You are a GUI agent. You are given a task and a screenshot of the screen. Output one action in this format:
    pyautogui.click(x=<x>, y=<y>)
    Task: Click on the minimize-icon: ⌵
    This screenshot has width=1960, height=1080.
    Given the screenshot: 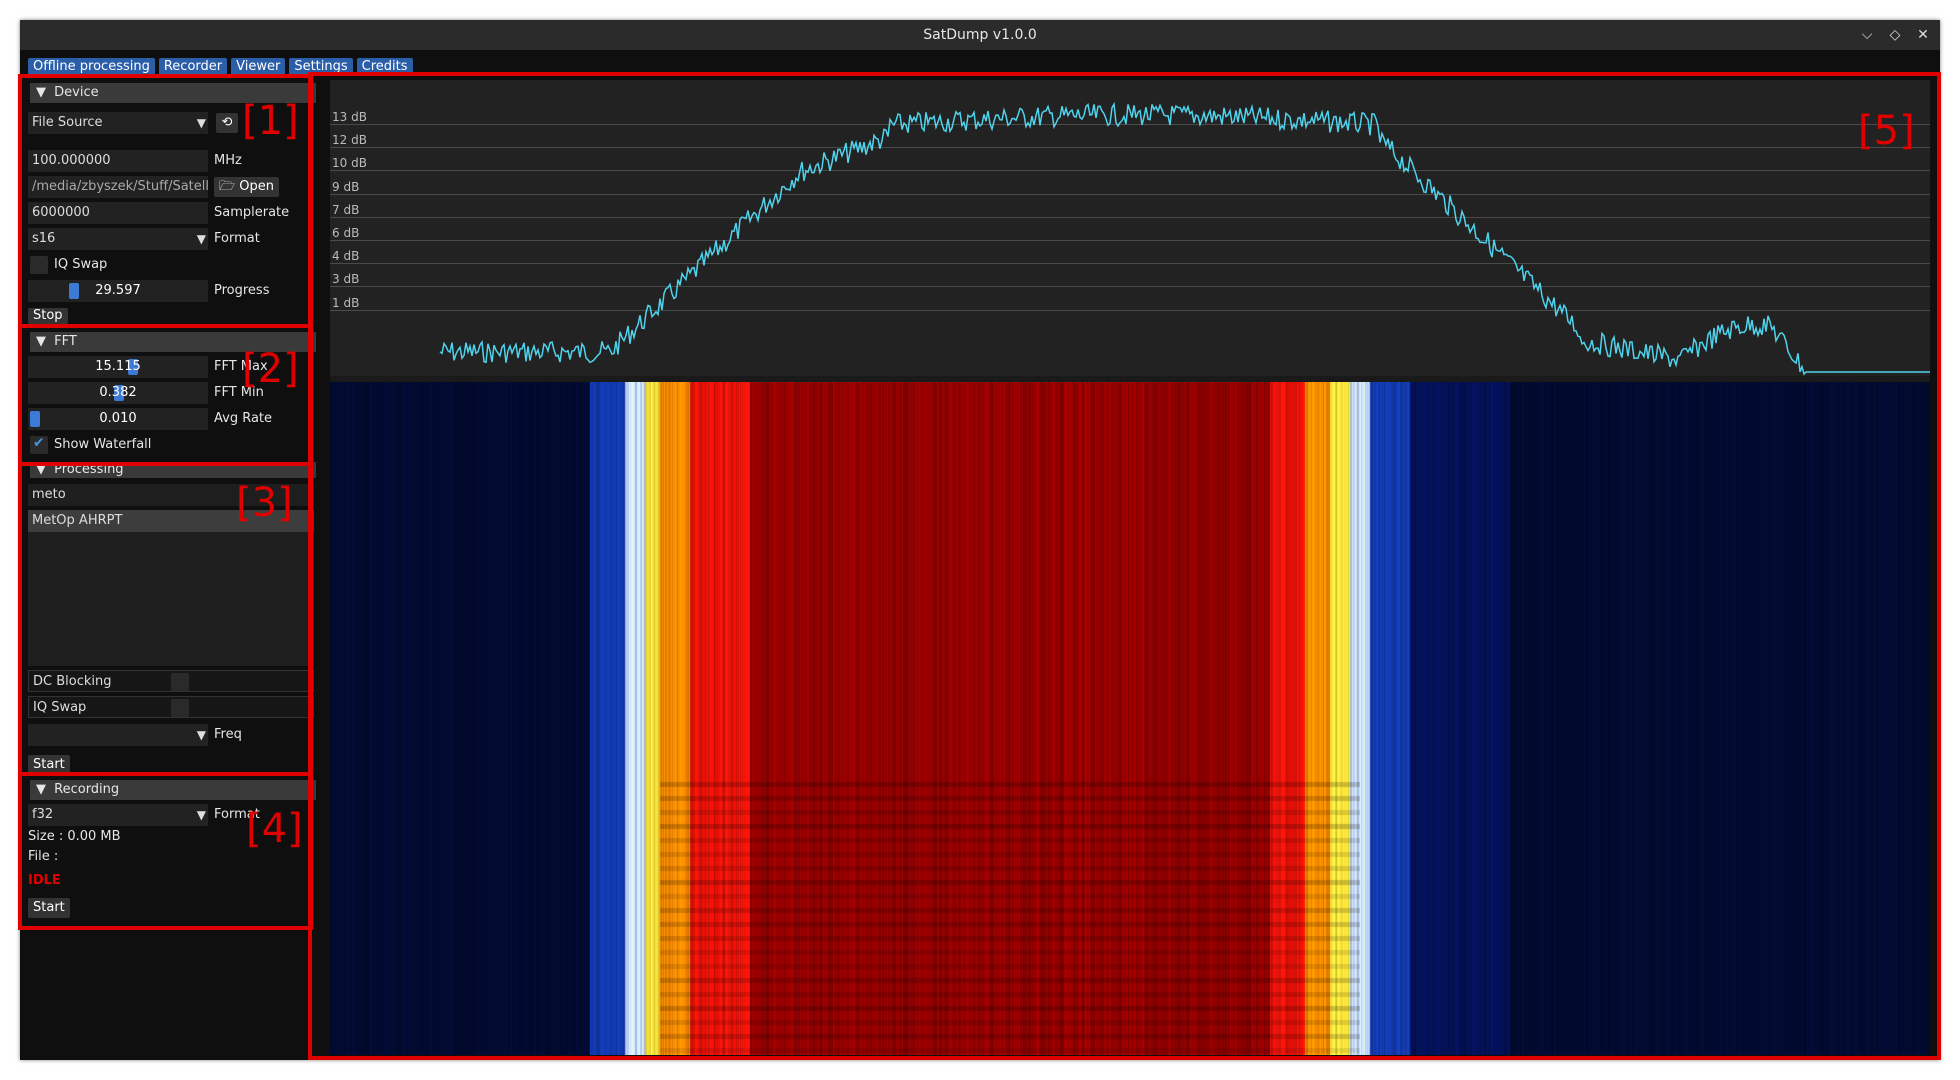 What is the action you would take?
    pyautogui.click(x=1867, y=35)
    